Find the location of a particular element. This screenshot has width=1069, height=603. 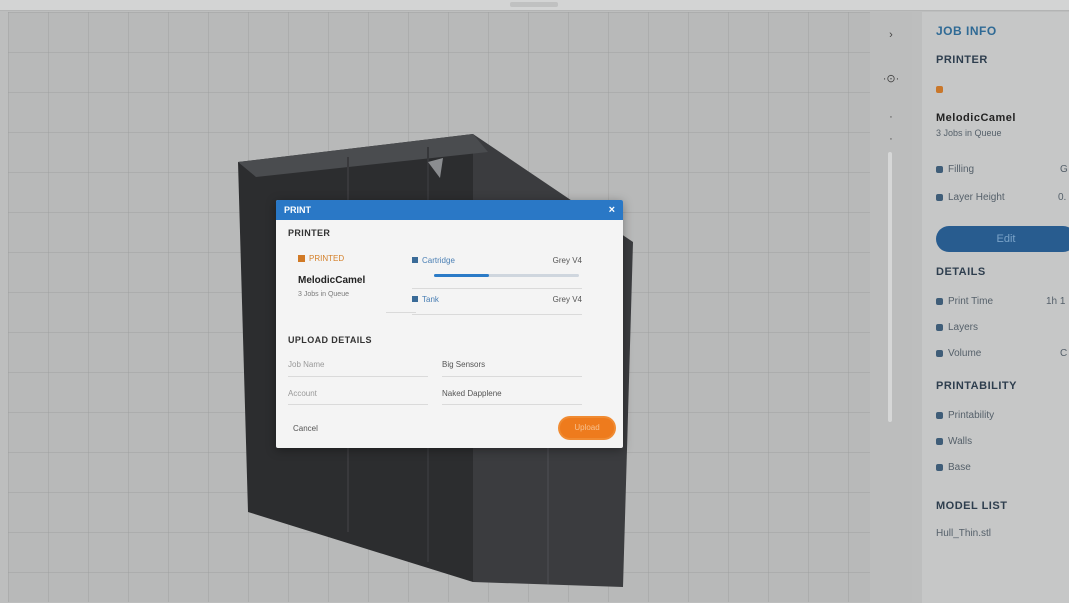

printability-walls: Walls is located at coordinates (954, 441).